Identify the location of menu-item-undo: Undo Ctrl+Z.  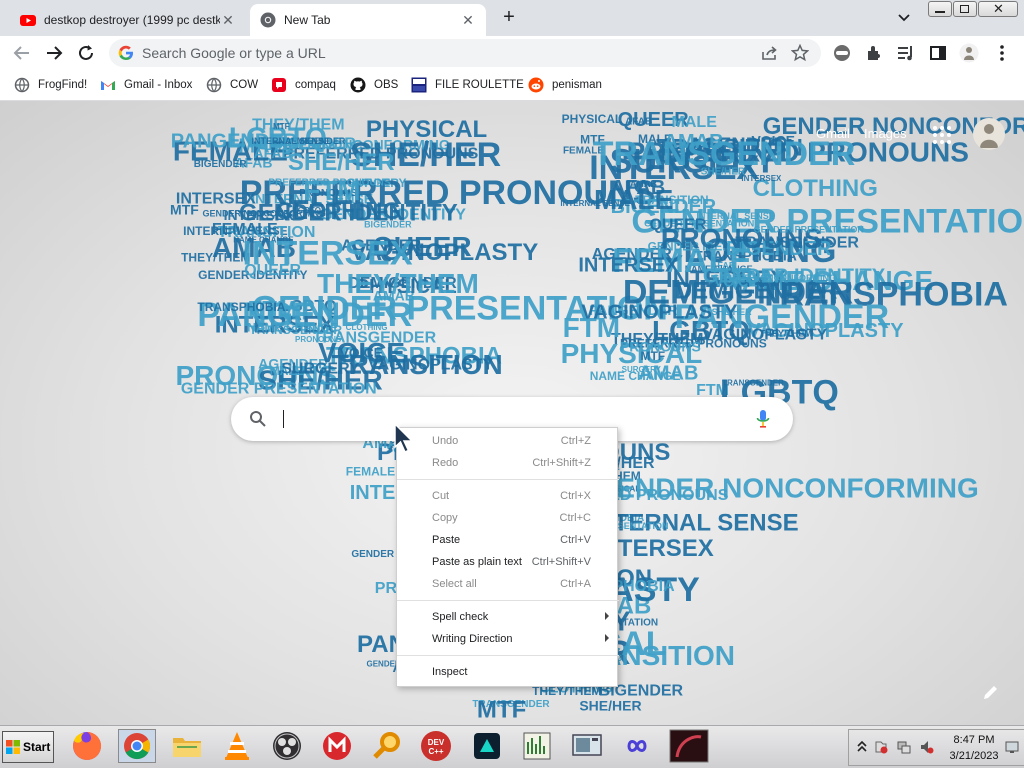
(508, 442).